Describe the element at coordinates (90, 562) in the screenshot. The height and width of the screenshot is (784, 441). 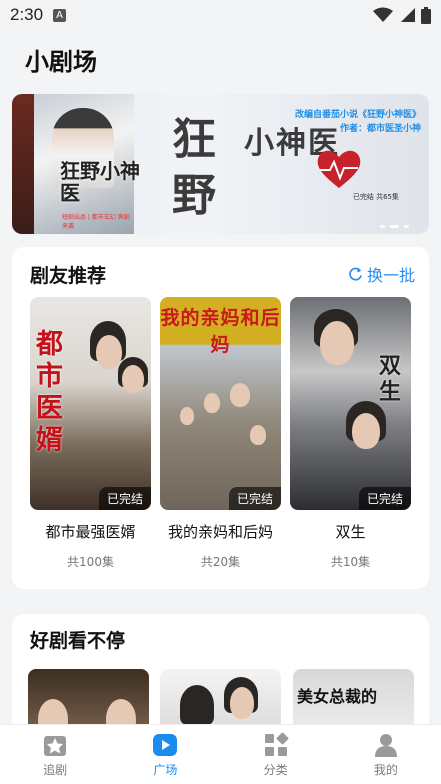
I see `drama-episodes: 共100集` at that location.